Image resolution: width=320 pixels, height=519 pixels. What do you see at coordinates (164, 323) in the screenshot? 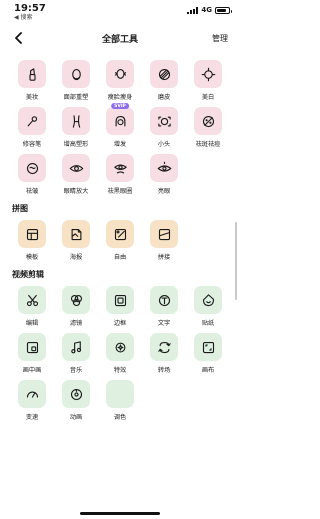
I see `tool-label: 文字` at bounding box center [164, 323].